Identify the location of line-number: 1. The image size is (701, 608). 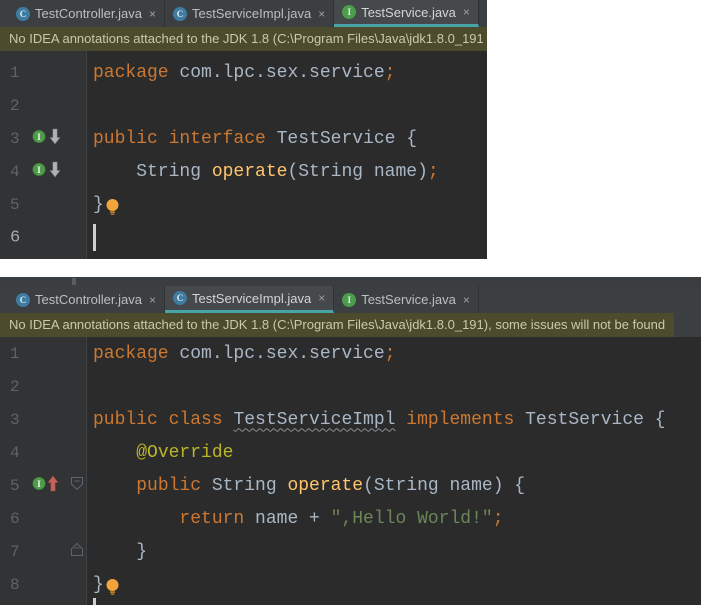
(15, 353).